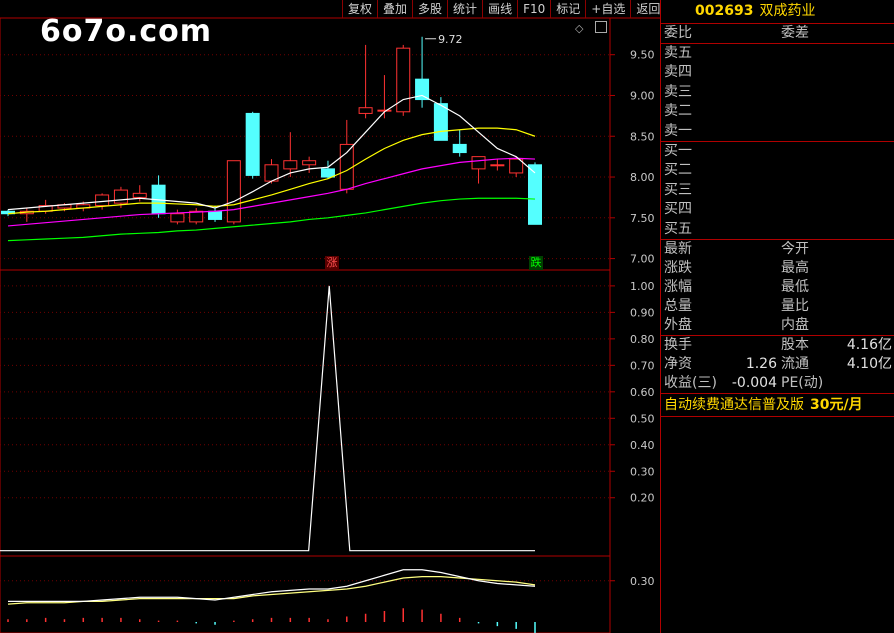  What do you see at coordinates (359, 9) in the screenshot?
I see `toolbar-btn-0: 复权` at bounding box center [359, 9].